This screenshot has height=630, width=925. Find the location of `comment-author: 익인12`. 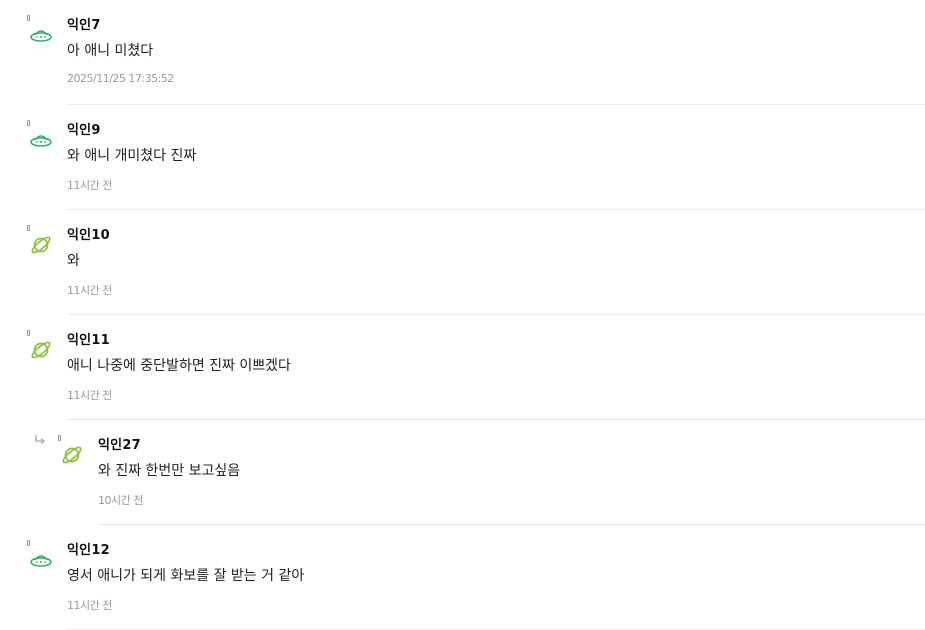

comment-author: 익인12 is located at coordinates (88, 548).